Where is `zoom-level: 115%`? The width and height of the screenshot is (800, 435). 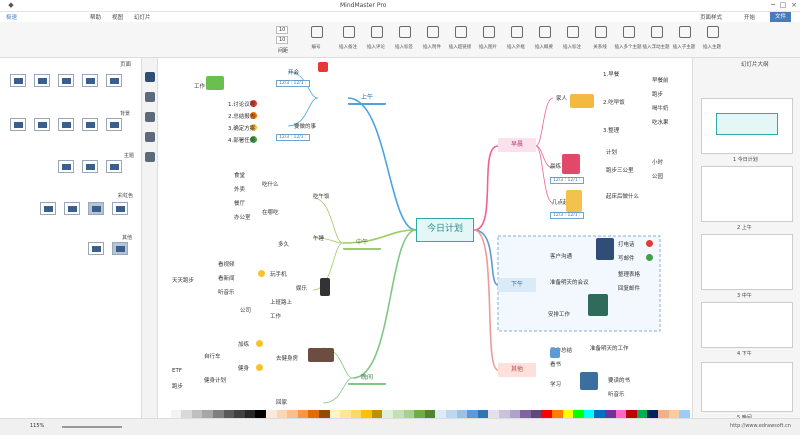
zoom-level: 115% is located at coordinates (37, 426).